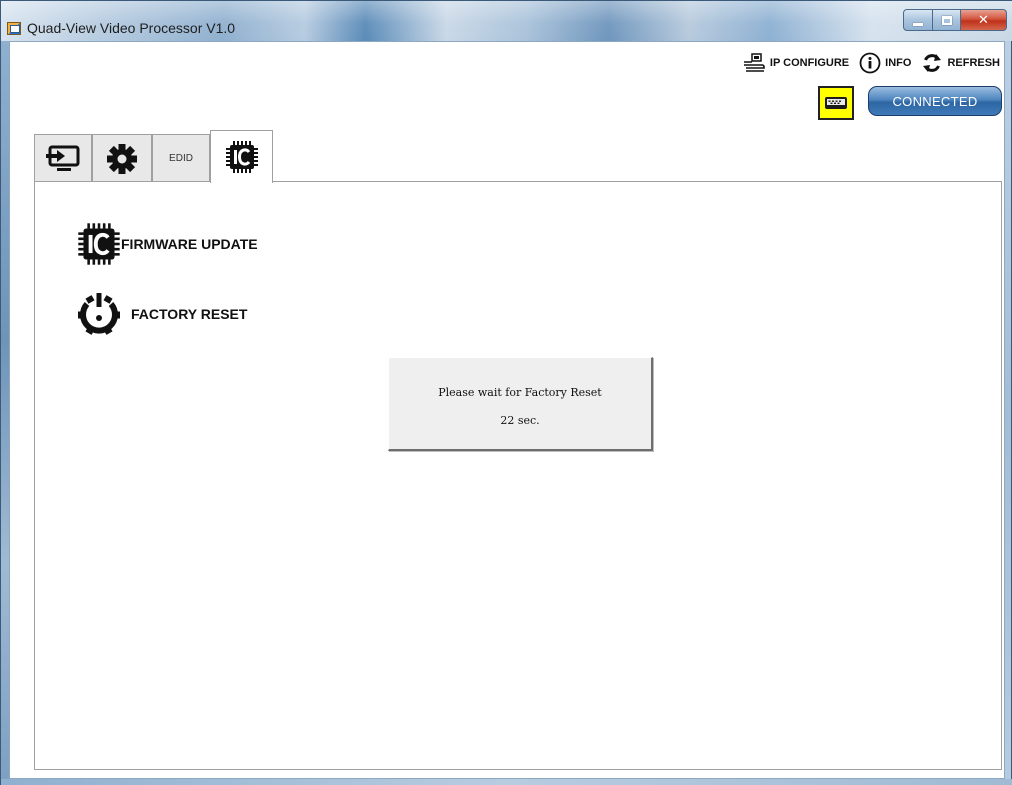  What do you see at coordinates (189, 244) in the screenshot?
I see `firmware-update-label: FIRMWARE UPDATE` at bounding box center [189, 244].